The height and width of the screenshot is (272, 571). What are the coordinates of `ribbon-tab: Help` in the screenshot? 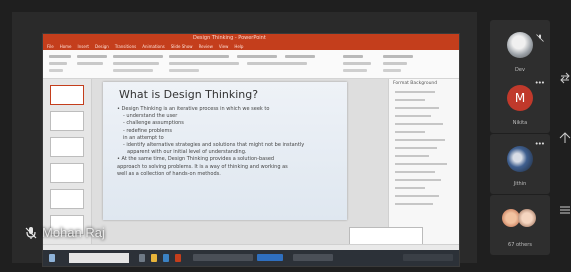 It's located at (238, 46).